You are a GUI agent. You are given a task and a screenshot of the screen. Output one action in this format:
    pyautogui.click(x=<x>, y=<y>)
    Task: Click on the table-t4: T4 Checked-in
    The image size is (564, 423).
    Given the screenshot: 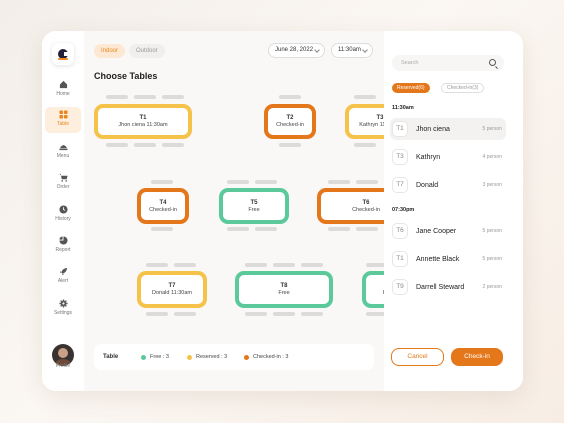 What is the action you would take?
    pyautogui.click(x=163, y=206)
    